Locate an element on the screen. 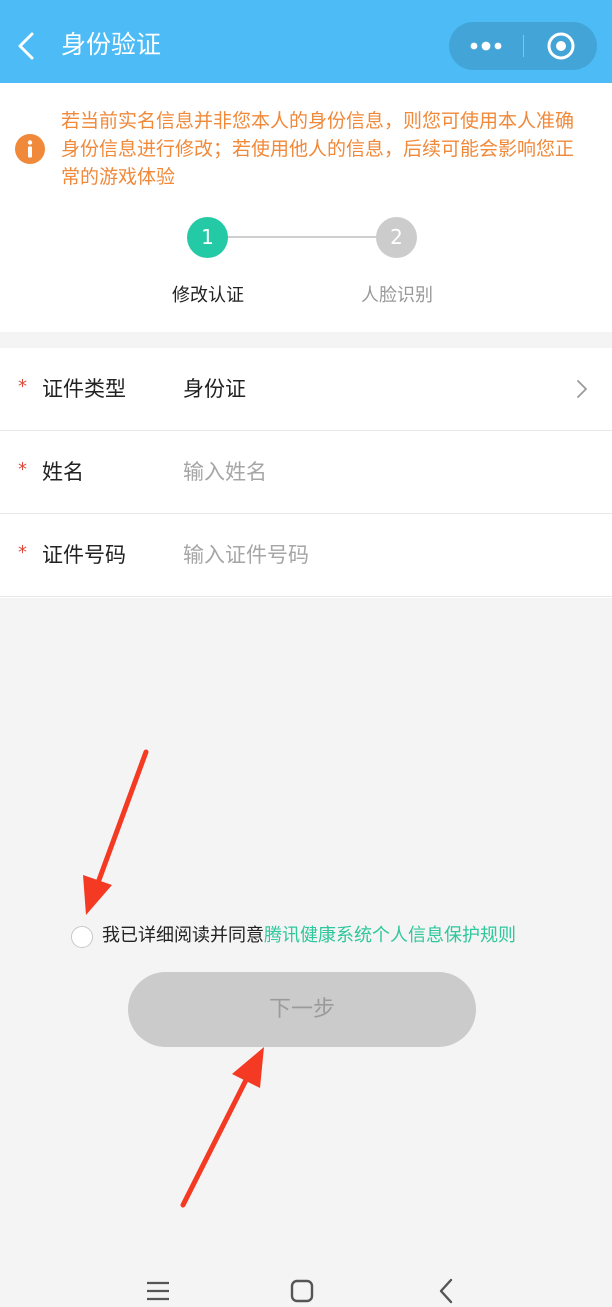 This screenshot has width=612, height=1307. home-button is located at coordinates (302, 1291).